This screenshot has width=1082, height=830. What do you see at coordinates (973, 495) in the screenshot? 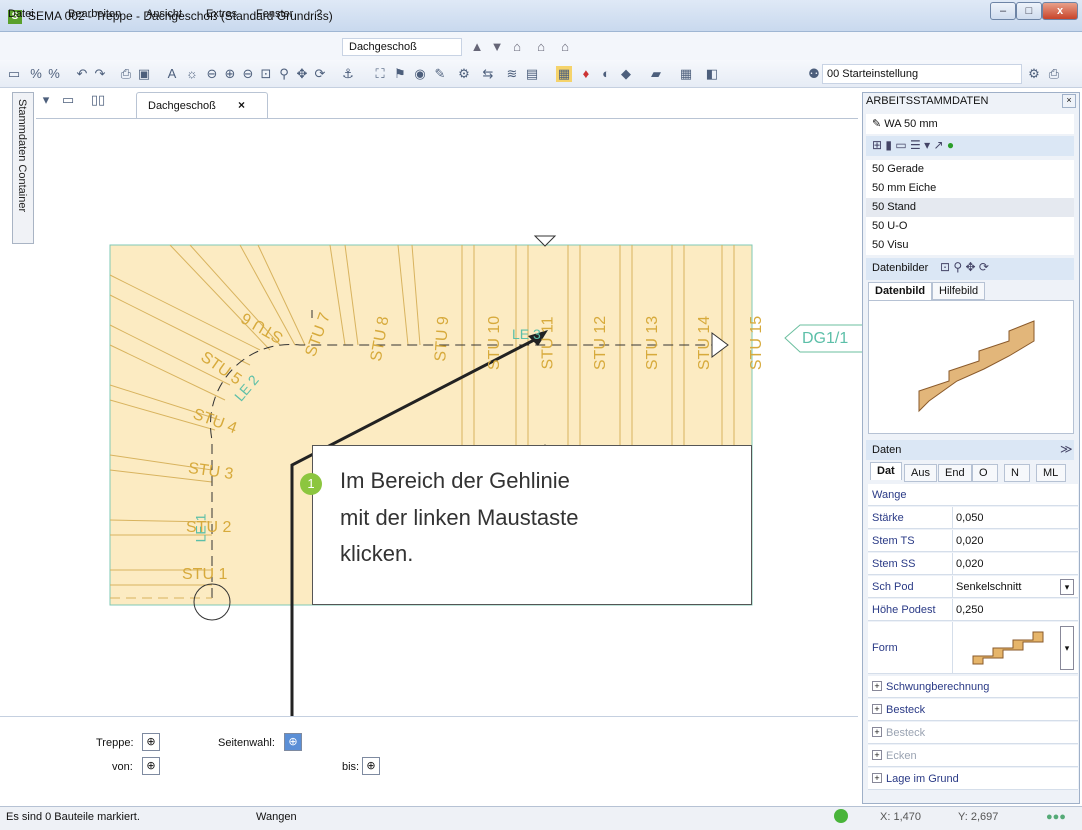
I see `section-row: Wange` at bounding box center [973, 495].